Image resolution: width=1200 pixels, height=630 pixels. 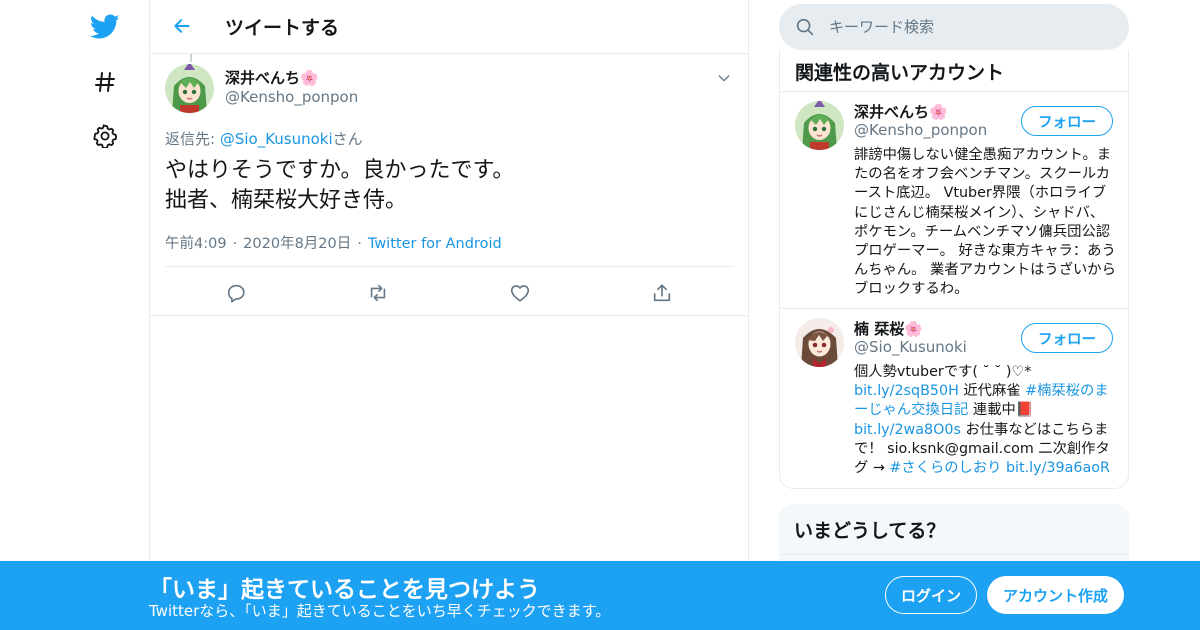 What do you see at coordinates (340, 185) in the screenshot?
I see `tweet-text: やはりそうですか。良かったです。 拙者、楠栞桜大好き侍。` at bounding box center [340, 185].